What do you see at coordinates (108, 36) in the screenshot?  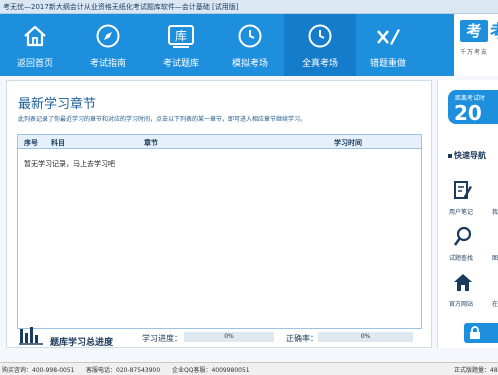 I see `compass-icon` at bounding box center [108, 36].